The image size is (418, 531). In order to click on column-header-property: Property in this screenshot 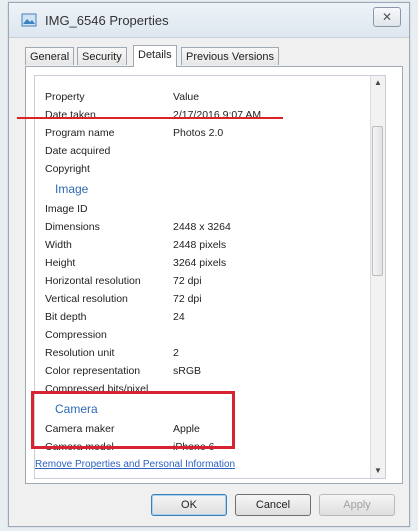, I will do `click(65, 97)`.